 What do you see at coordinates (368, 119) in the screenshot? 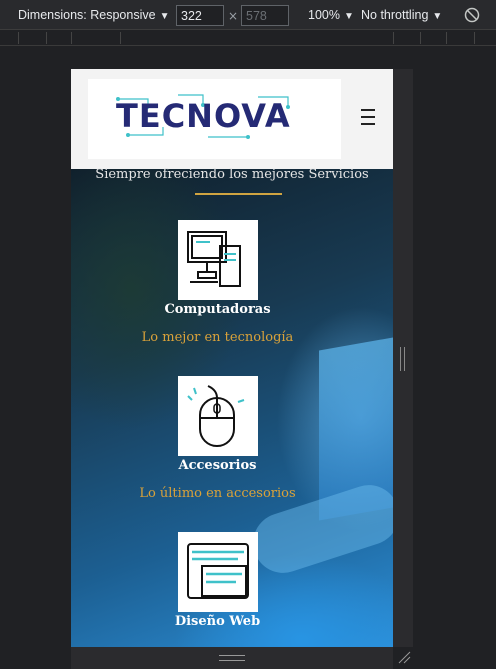
I see `hamburger-icon` at bounding box center [368, 119].